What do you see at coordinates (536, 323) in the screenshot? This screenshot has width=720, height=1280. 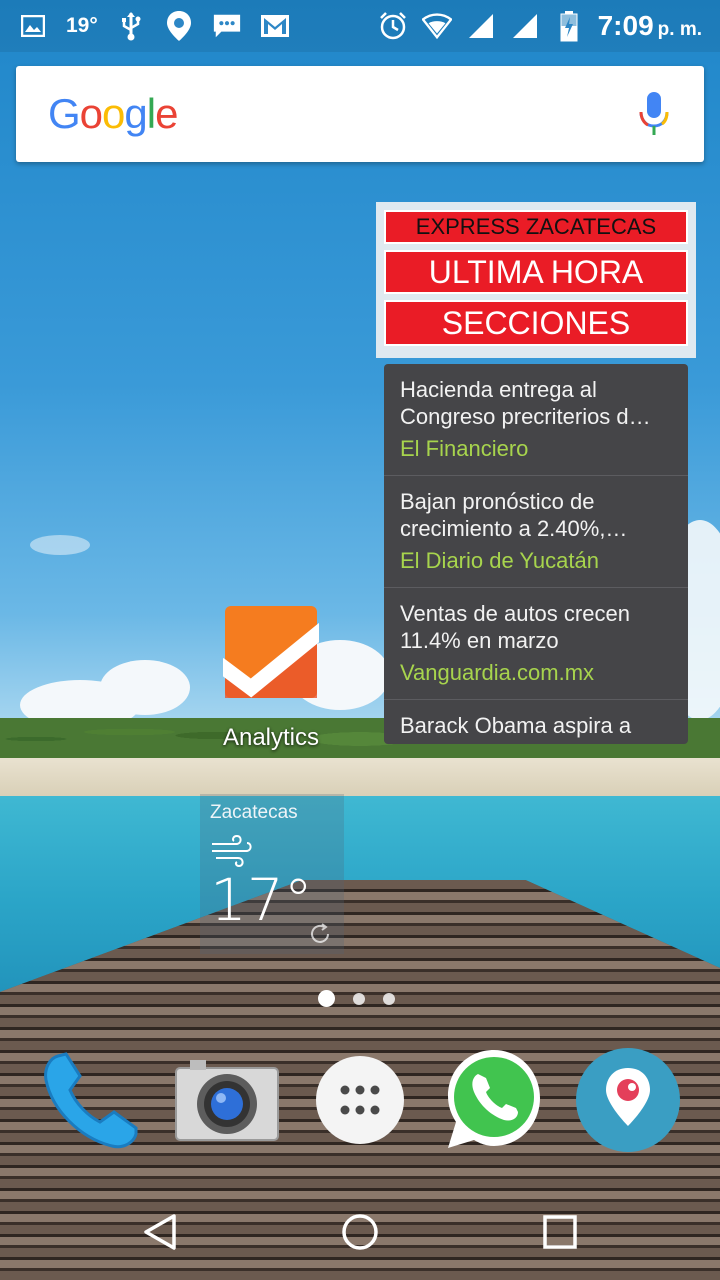 I see `secciones-button: SECCIONES` at bounding box center [536, 323].